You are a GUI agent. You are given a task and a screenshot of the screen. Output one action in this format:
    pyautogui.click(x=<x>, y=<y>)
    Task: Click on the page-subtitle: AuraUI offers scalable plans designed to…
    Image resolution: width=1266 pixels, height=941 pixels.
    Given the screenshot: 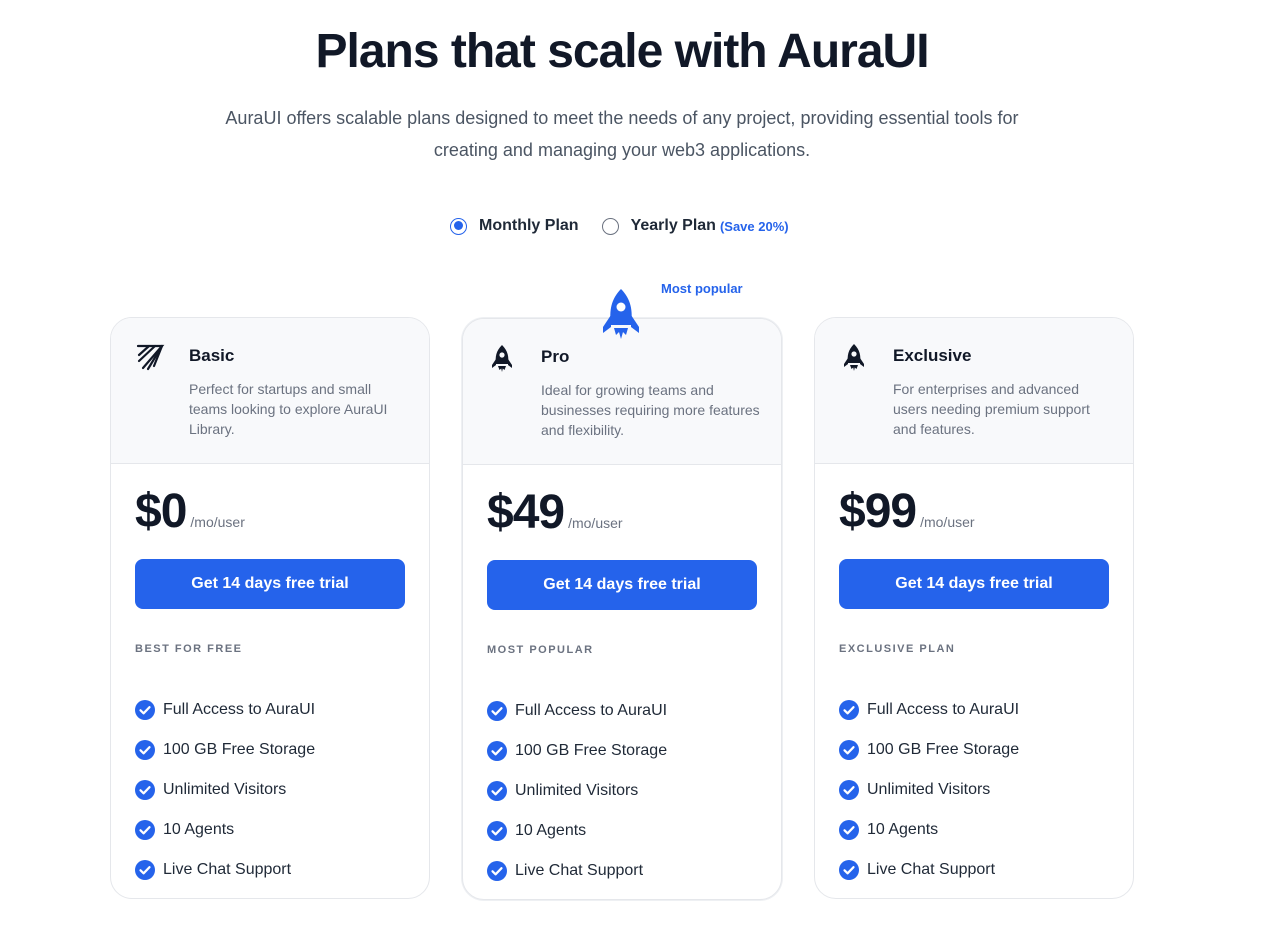 What is the action you would take?
    pyautogui.click(x=622, y=134)
    